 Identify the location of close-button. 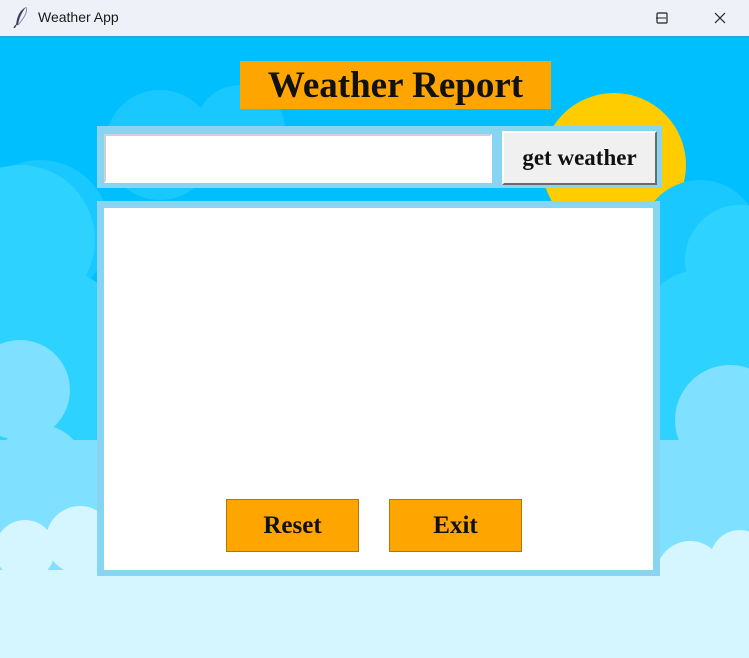
(720, 18).